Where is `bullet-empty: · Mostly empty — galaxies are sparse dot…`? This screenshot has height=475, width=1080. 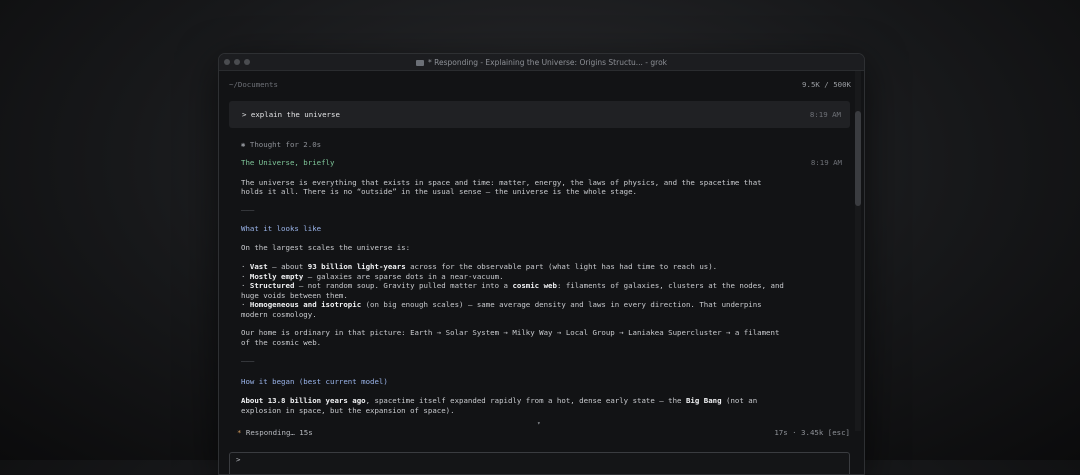
bullet-empty: · Mostly empty — galaxies are sparse dot… is located at coordinates (372, 276).